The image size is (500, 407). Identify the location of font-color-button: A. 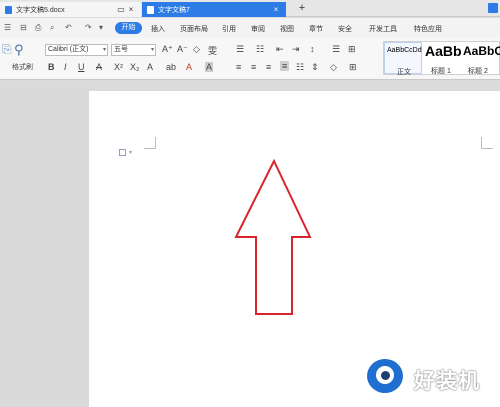
(189, 67).